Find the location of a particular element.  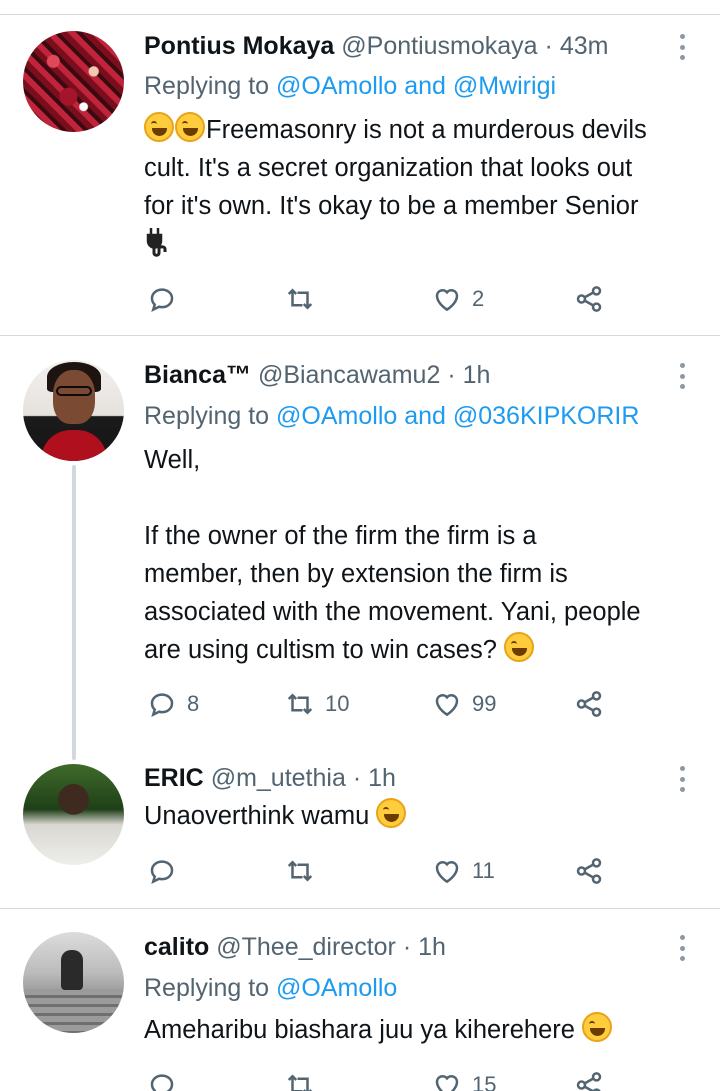

tweet-header: Pontius Mokaya @Pontiusmokaya · 43m is located at coordinates (376, 46).